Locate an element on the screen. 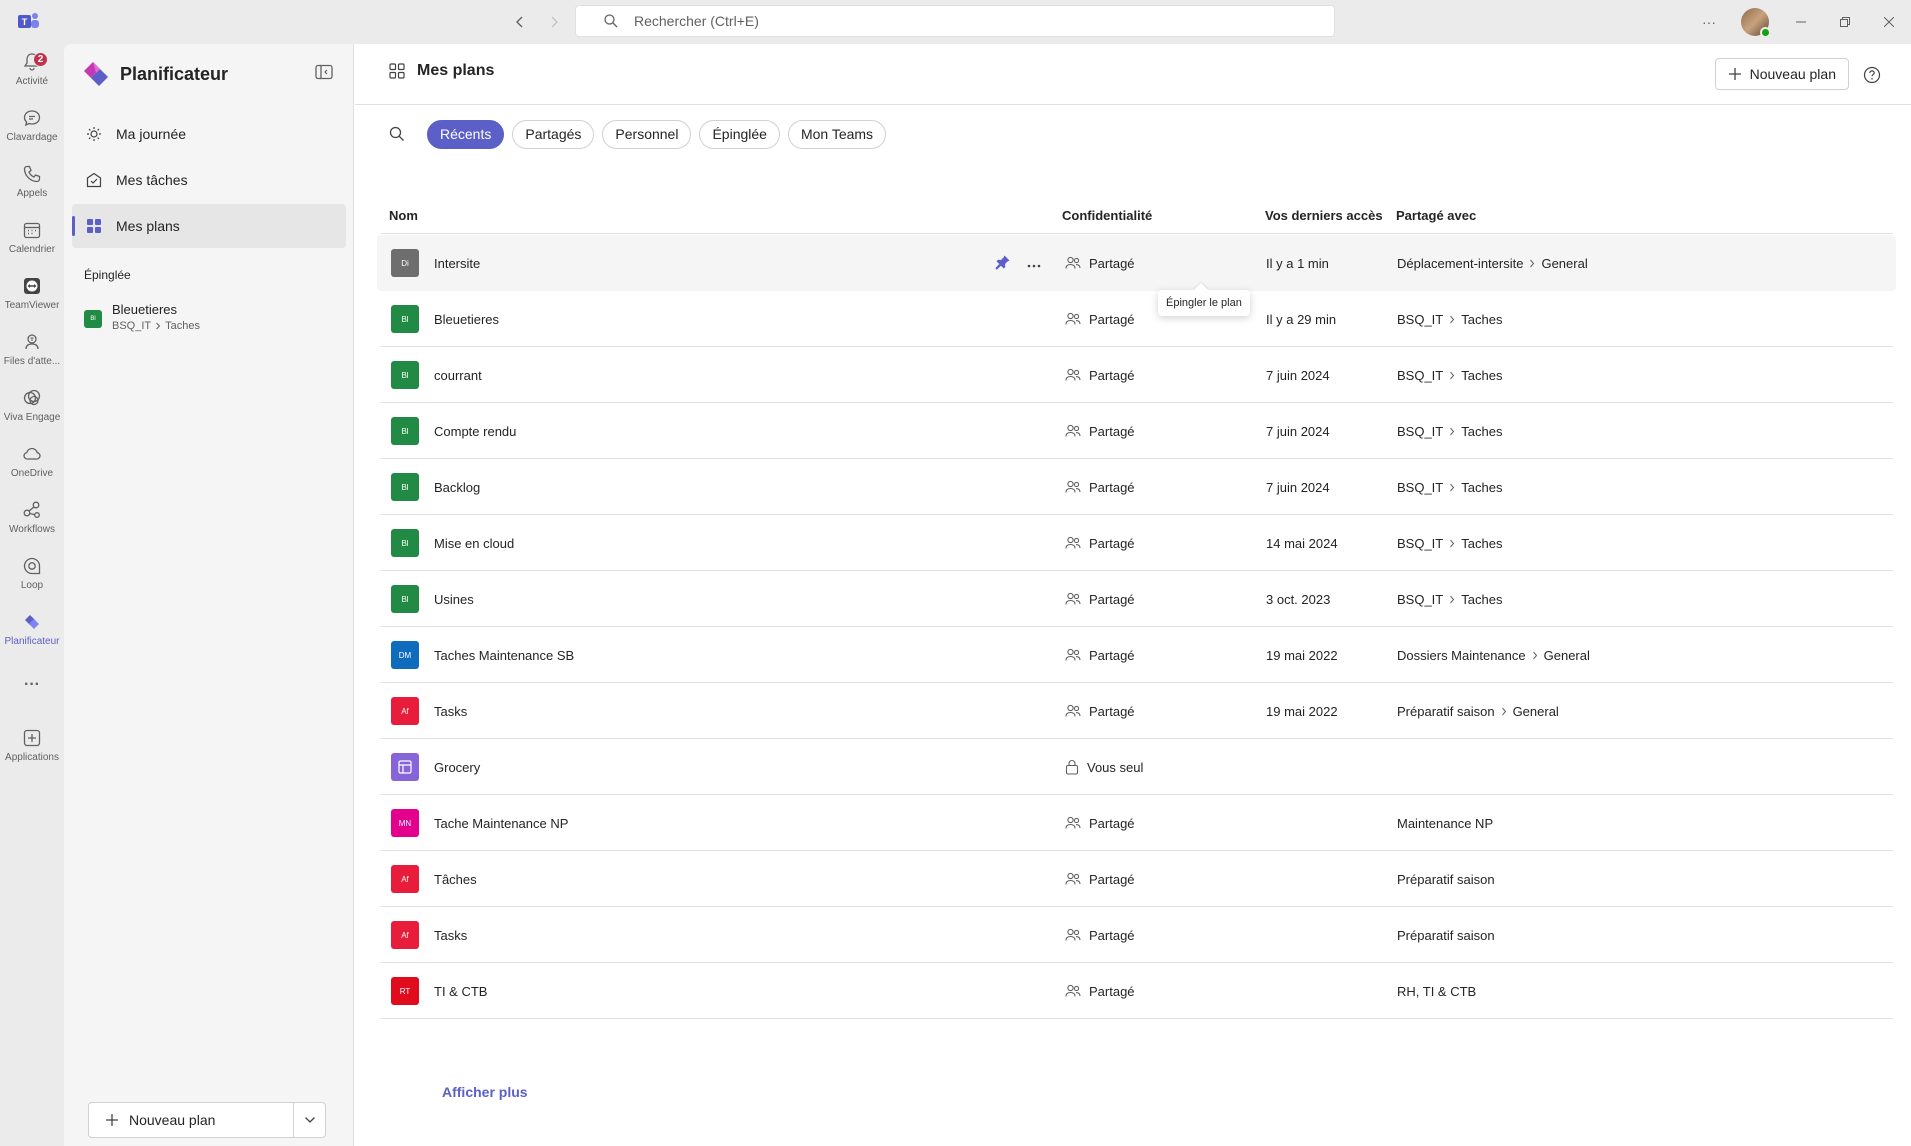  new-plan-dropdown is located at coordinates (309, 1120).